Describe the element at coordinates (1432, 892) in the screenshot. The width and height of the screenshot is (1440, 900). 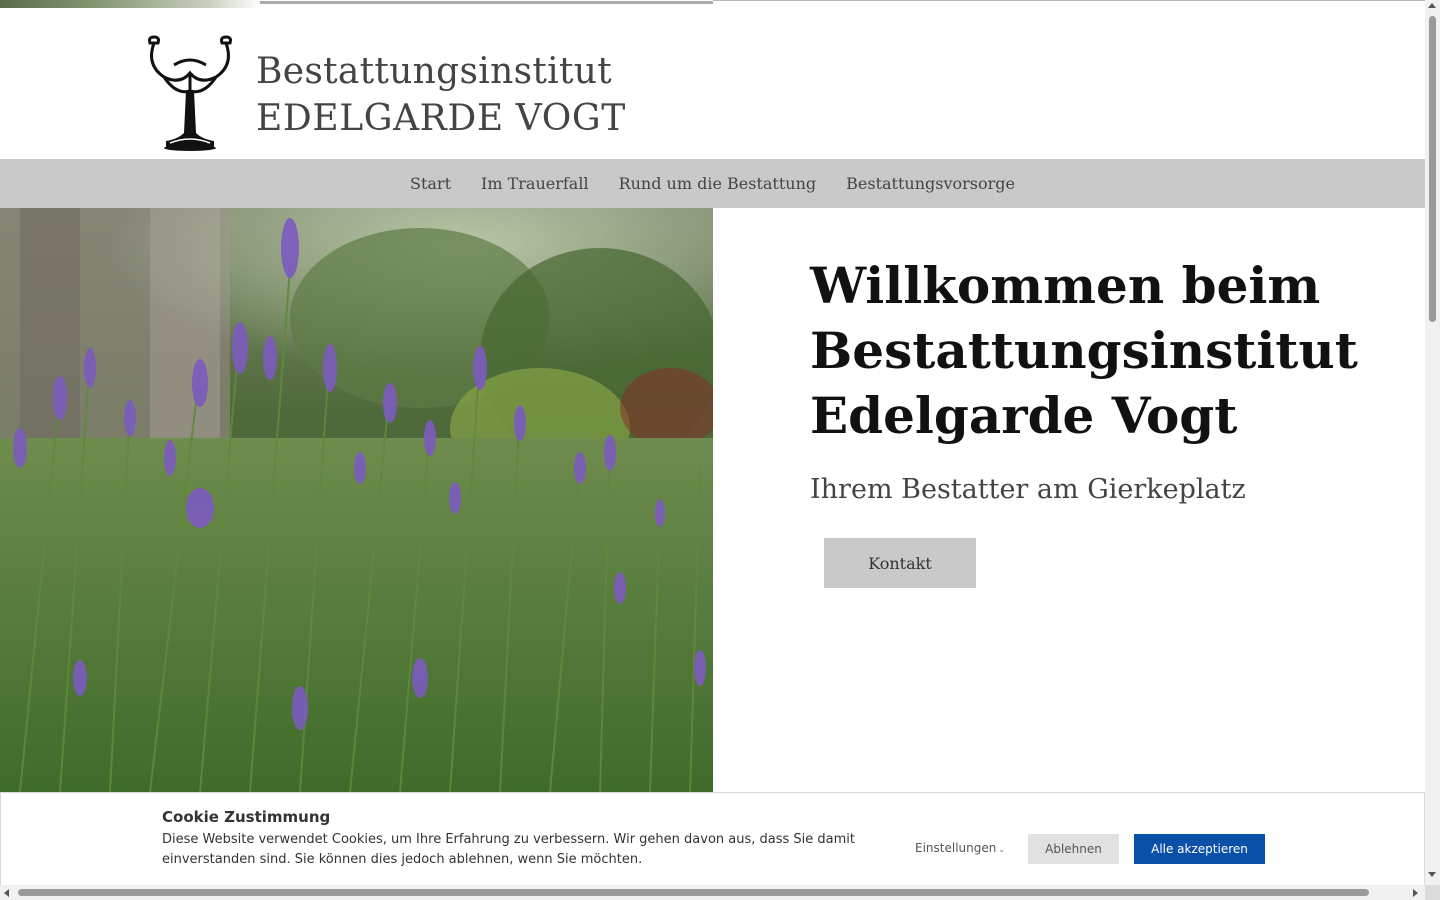
I see `scrollbar-corner` at that location.